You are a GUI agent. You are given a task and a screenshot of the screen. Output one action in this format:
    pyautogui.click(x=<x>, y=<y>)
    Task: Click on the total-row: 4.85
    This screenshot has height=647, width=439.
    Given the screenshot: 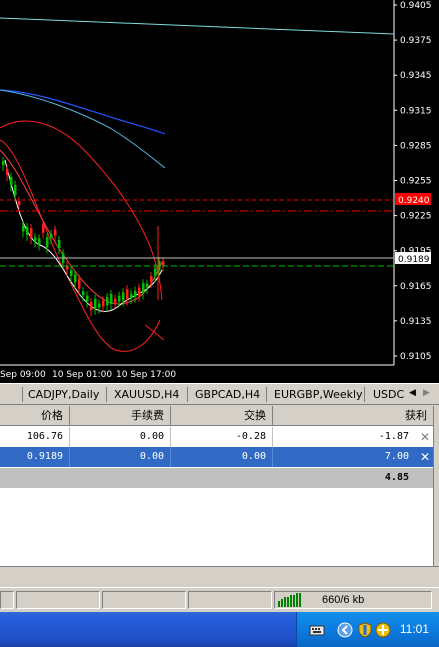 What is the action you would take?
    pyautogui.click(x=216, y=478)
    